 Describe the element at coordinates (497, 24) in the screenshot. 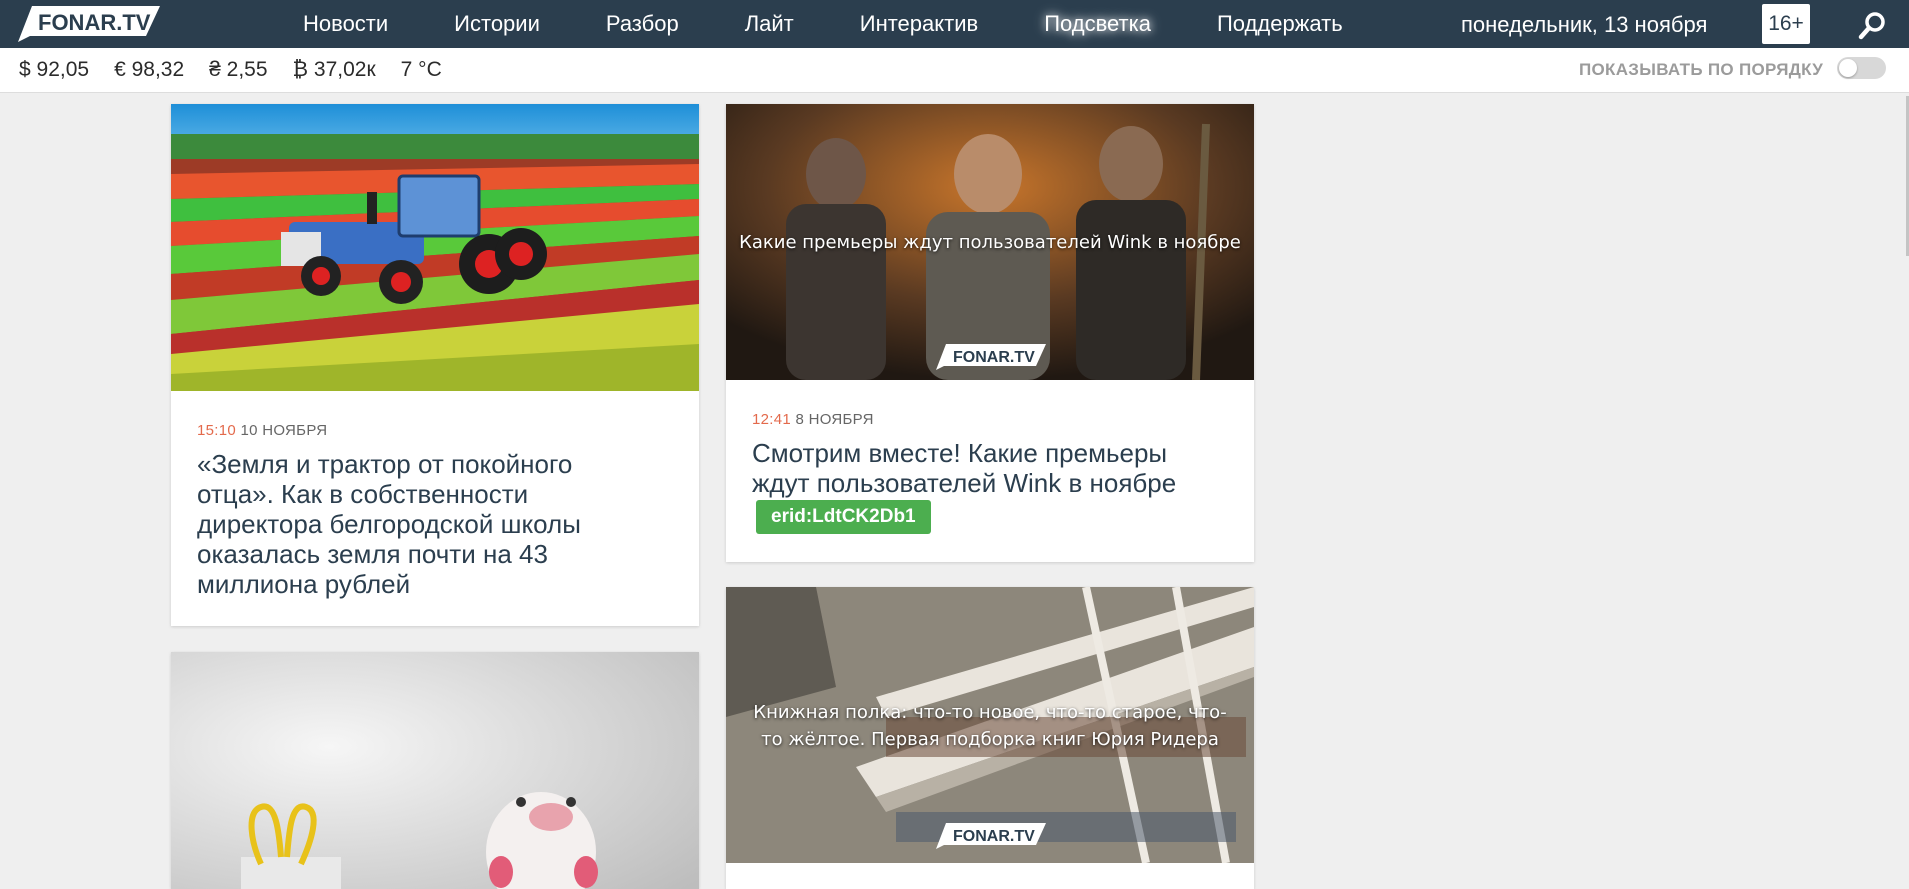

I see `nav-item-stories: Истории` at that location.